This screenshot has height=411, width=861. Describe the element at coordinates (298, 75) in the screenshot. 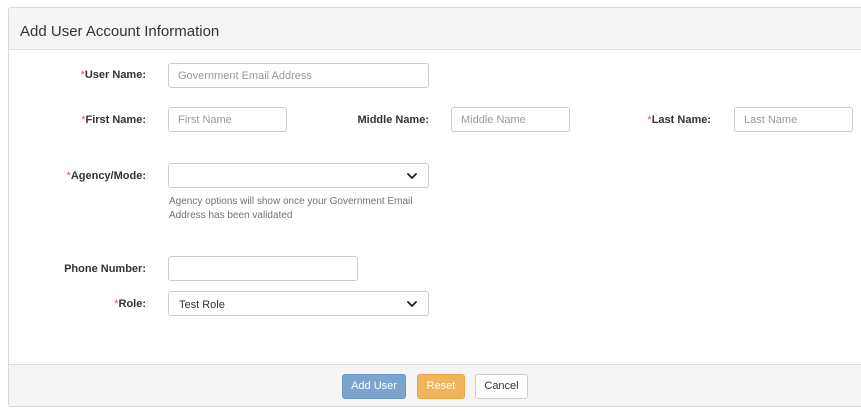

I see `user-name-input` at that location.